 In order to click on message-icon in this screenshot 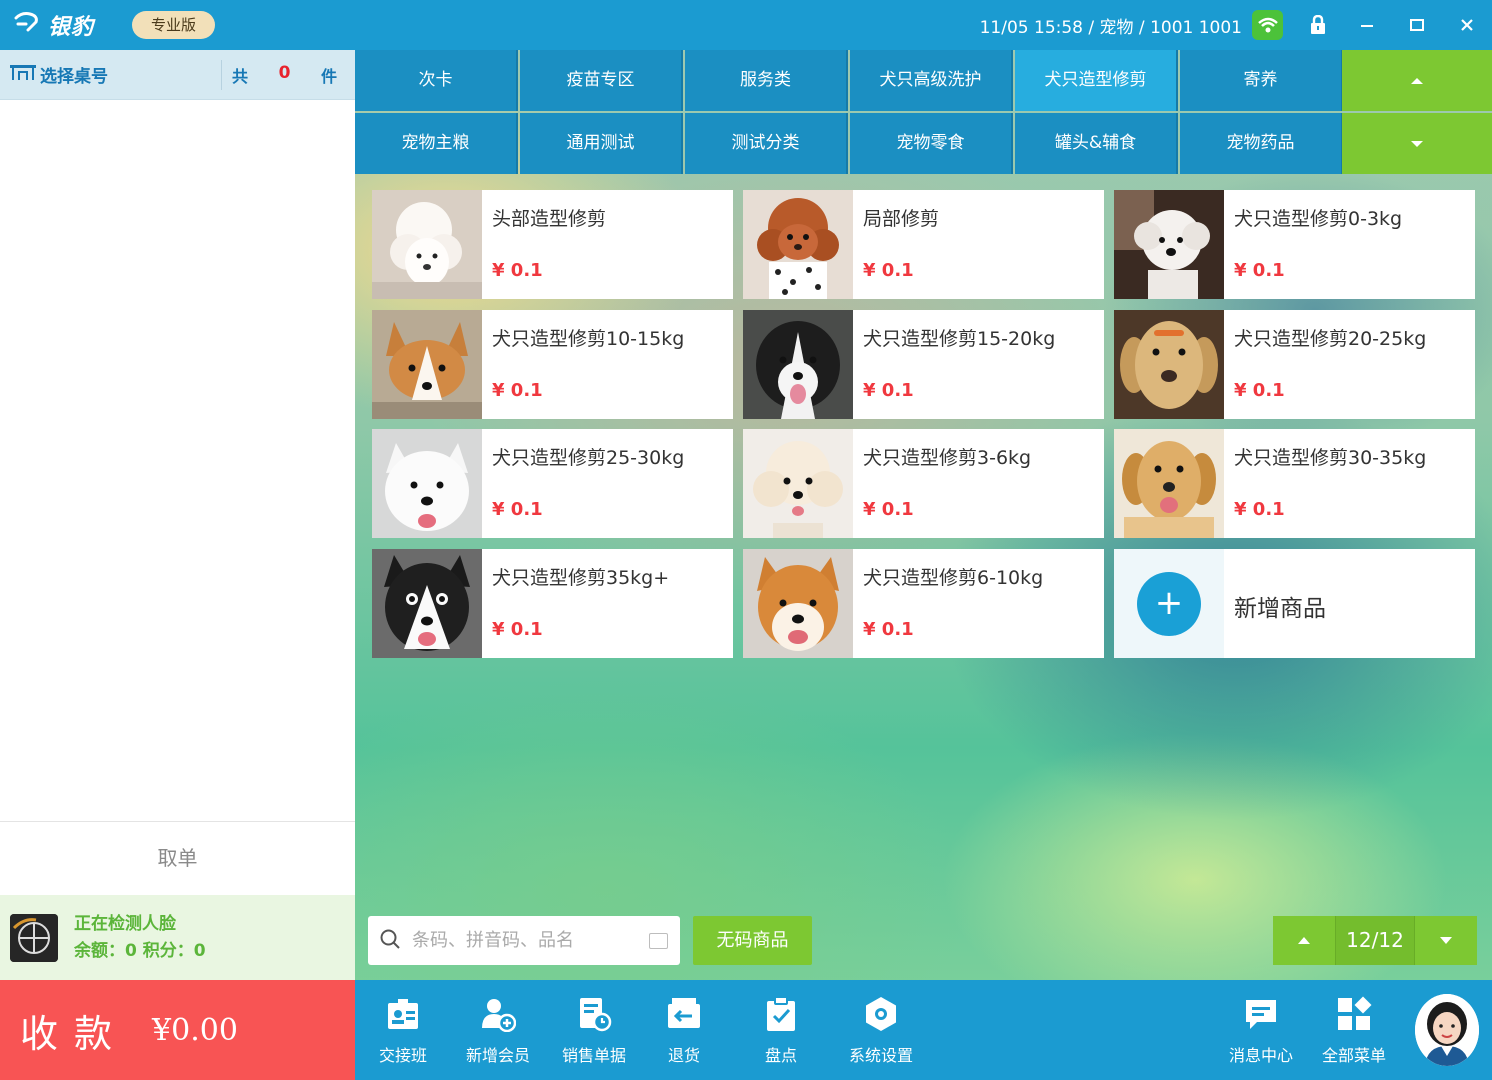, I will do `click(1261, 1014)`.